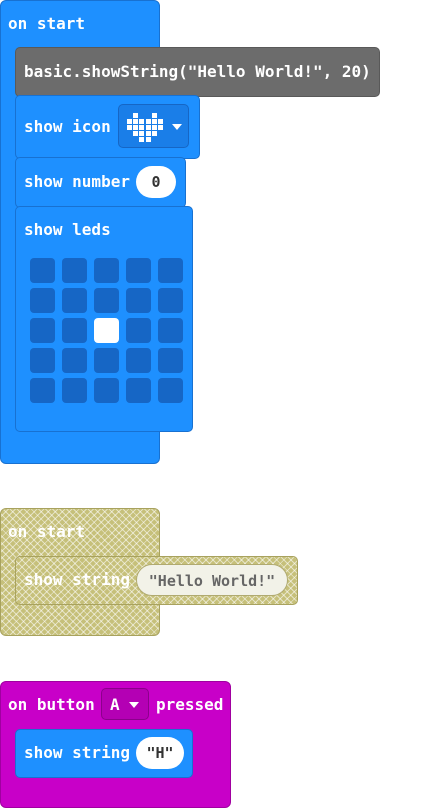 Image resolution: width=430 pixels, height=809 pixels. I want to click on led-grid, so click(108, 332).